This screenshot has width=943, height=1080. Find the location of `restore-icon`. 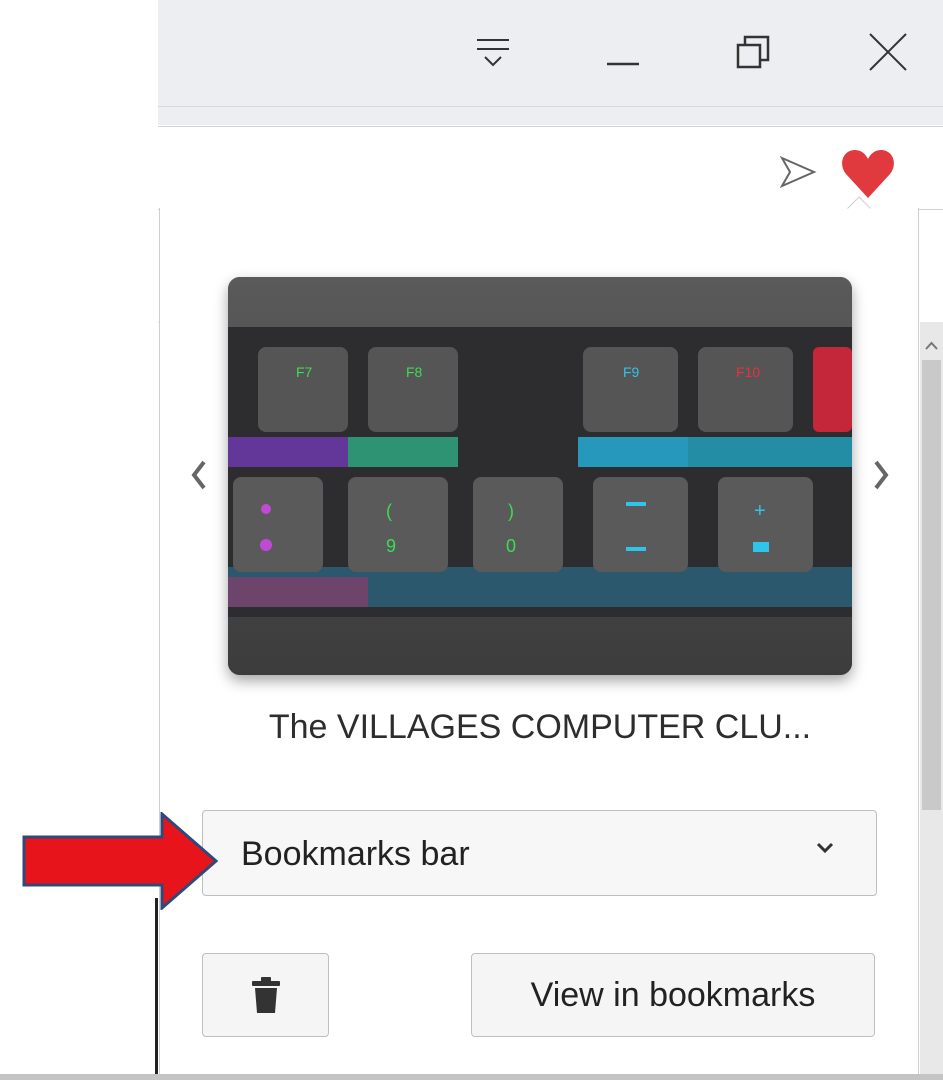

restore-icon is located at coordinates (753, 52).